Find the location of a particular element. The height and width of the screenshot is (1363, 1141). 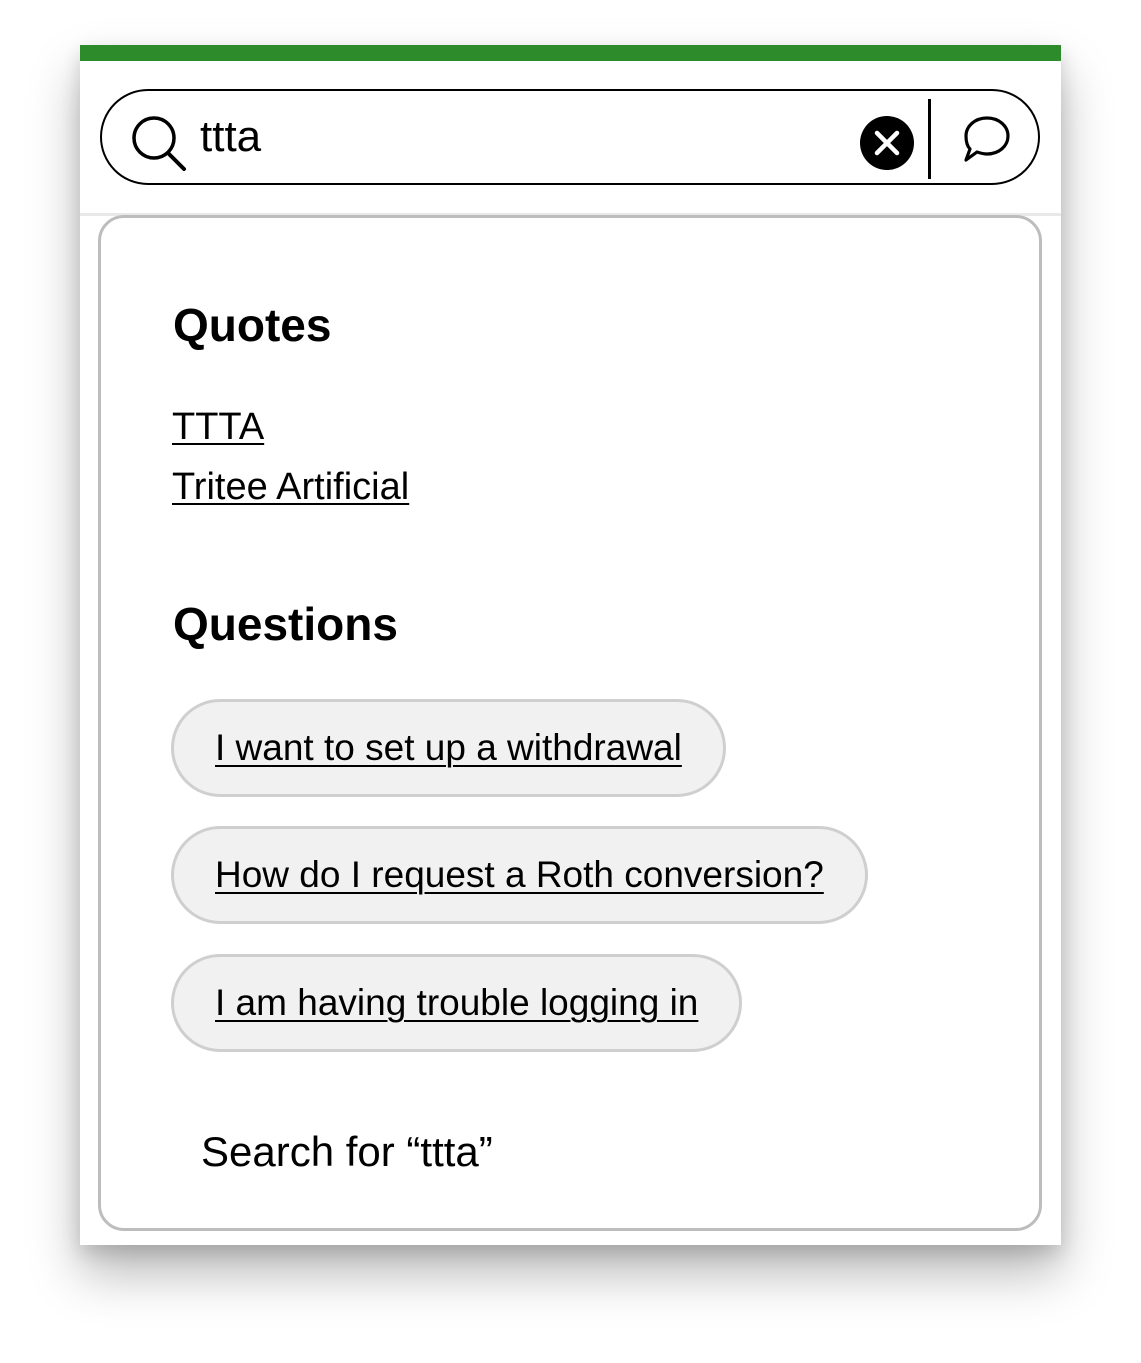

question-chip-roth-conversion: How do I request a Roth conversion? is located at coordinates (519, 875).